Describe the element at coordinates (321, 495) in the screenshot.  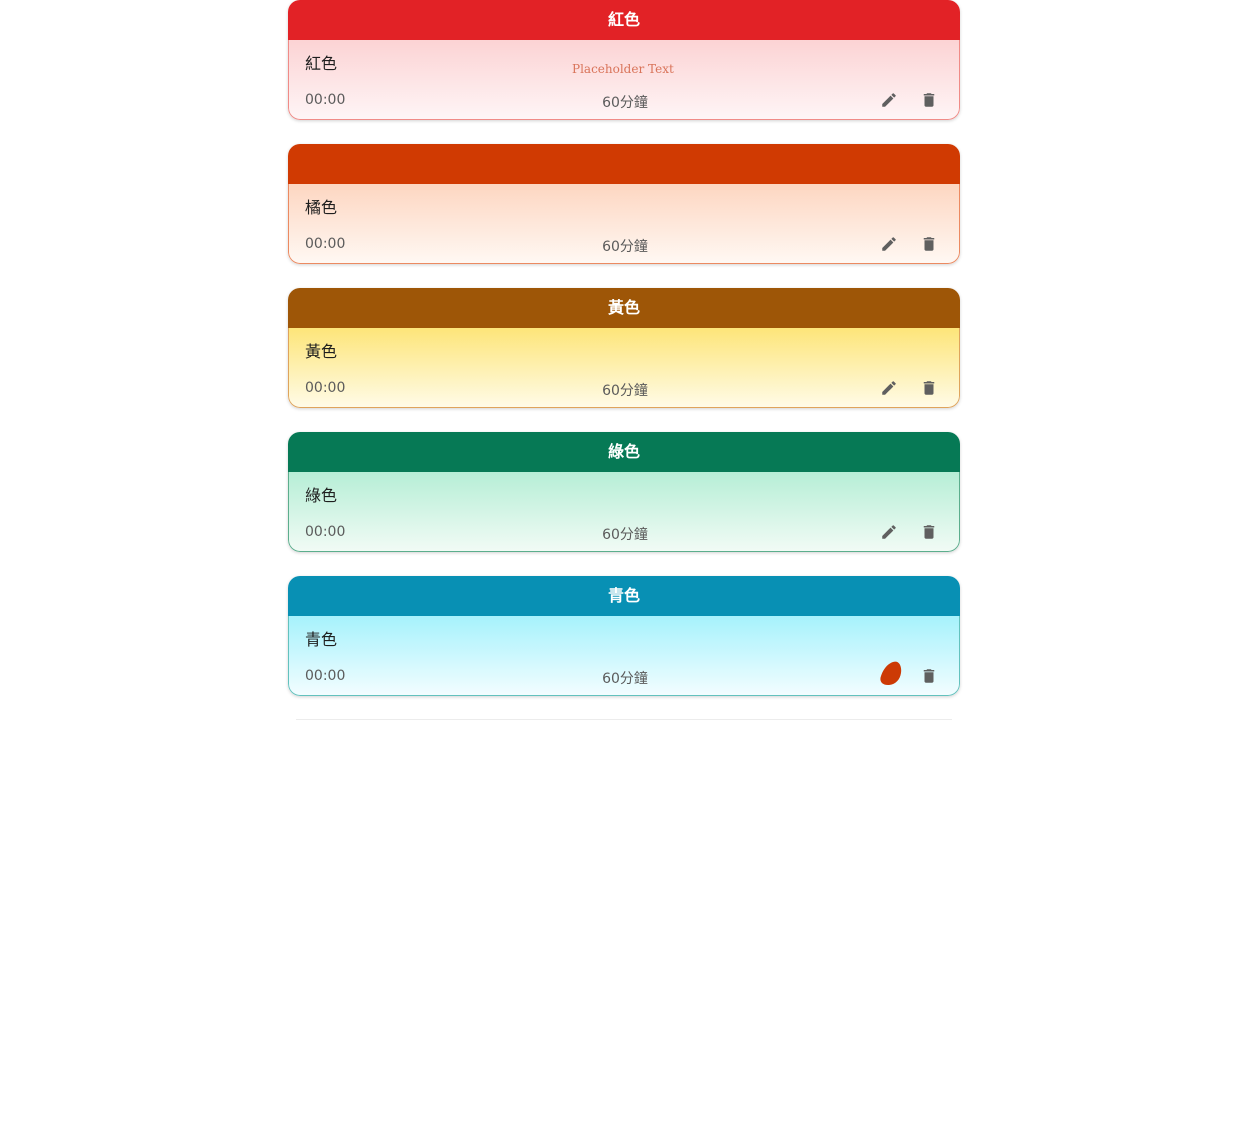
I see `card-title: 綠色` at that location.